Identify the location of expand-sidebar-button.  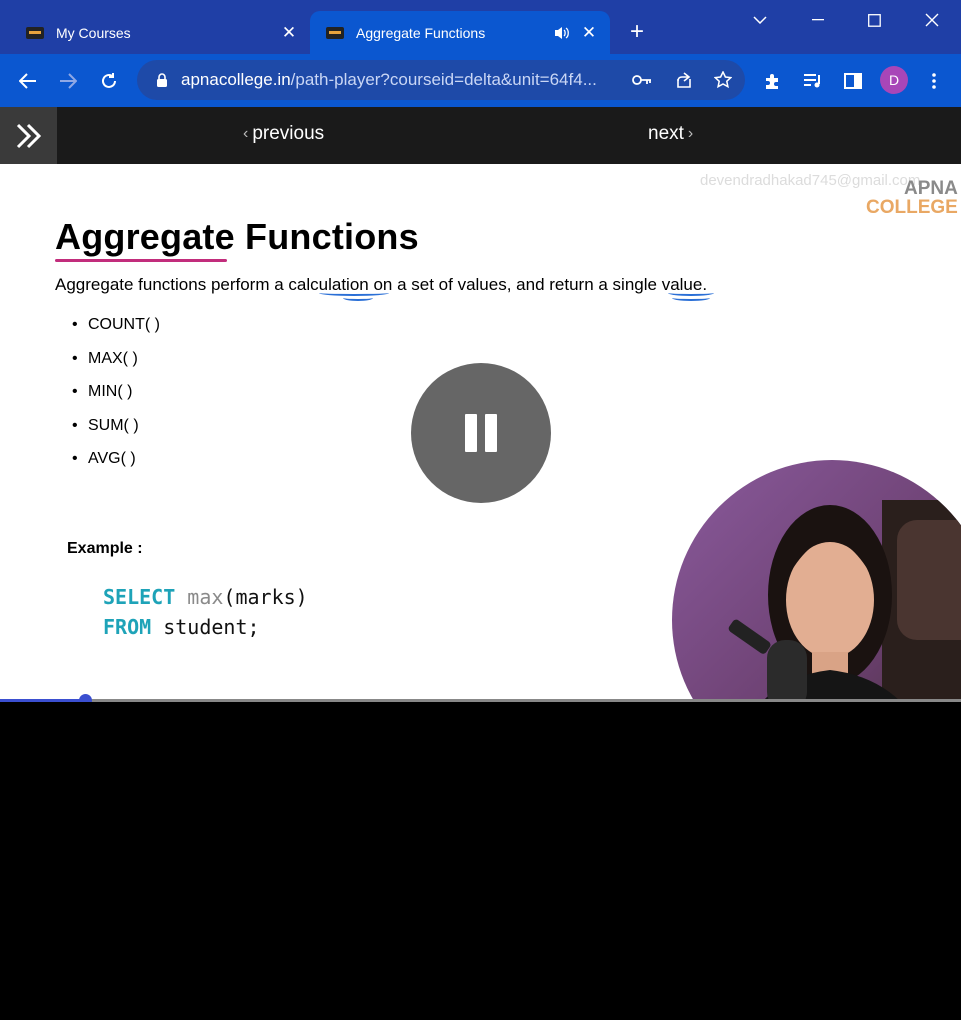
(28, 135).